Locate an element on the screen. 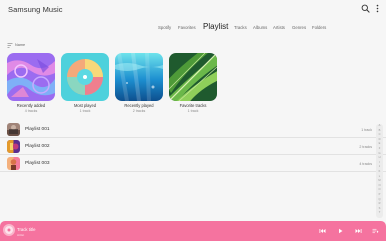 The image size is (386, 241). tab-spotify: Spotify is located at coordinates (164, 27).